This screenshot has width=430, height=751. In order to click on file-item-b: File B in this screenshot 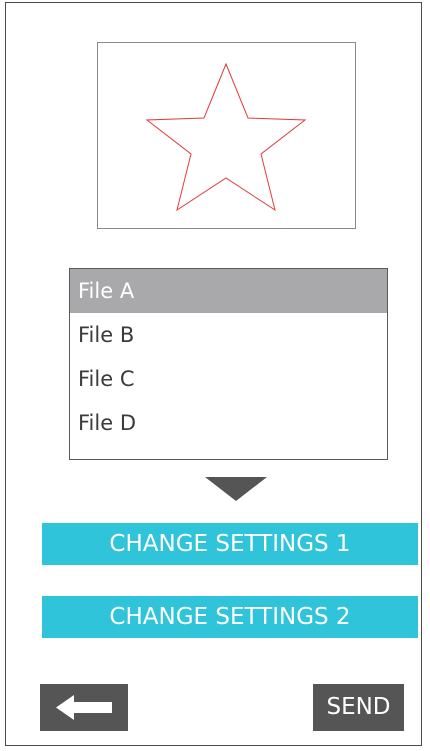, I will do `click(228, 335)`.